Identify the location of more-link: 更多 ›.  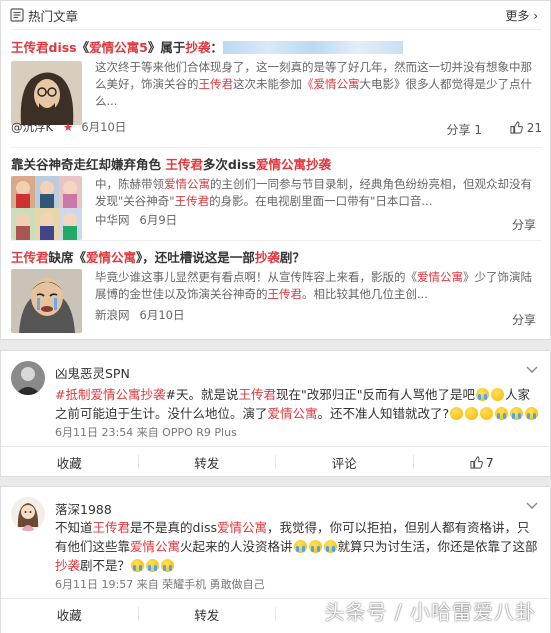
(521, 15).